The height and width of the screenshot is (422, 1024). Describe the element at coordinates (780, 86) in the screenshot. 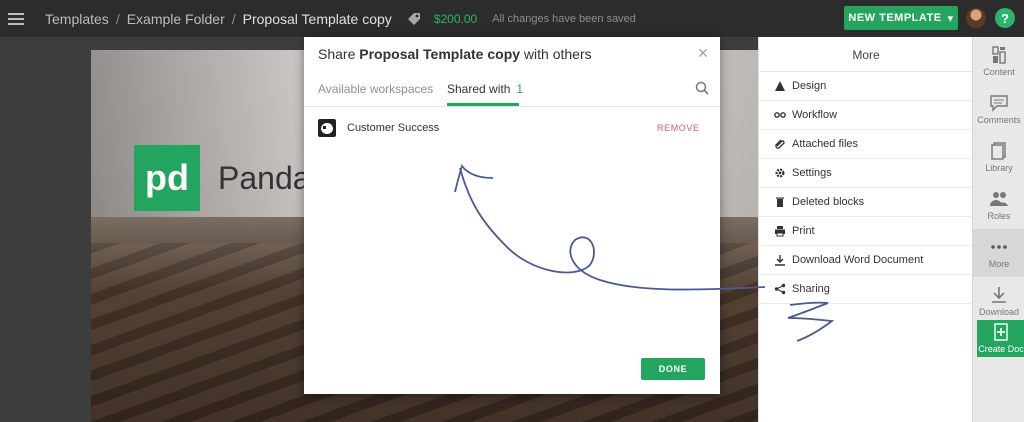

I see `design-icon` at that location.